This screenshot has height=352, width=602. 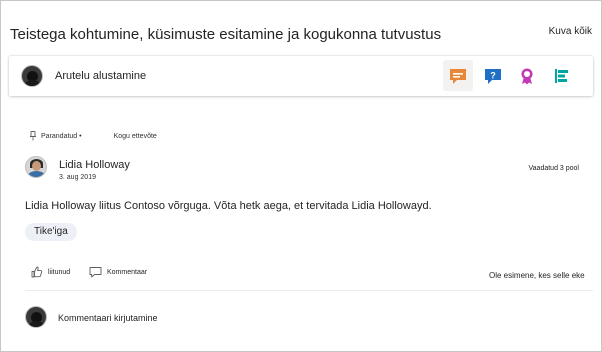 I want to click on poll-icon, so click(x=561, y=75).